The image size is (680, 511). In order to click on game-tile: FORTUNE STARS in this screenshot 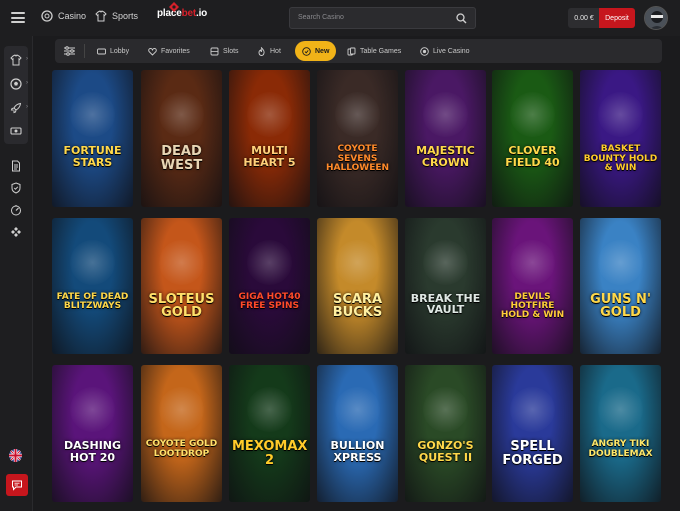, I will do `click(92, 138)`.